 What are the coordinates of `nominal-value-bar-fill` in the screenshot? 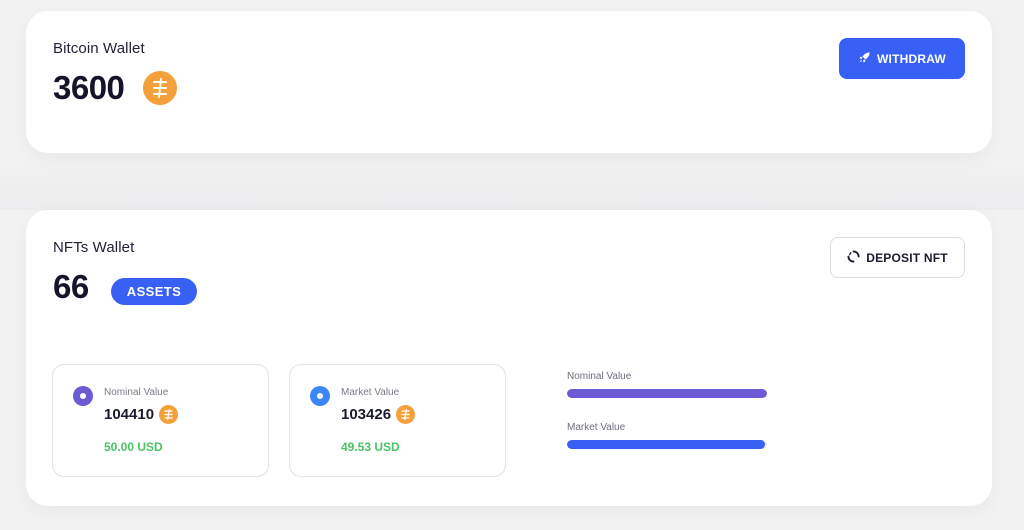 It's located at (667, 393).